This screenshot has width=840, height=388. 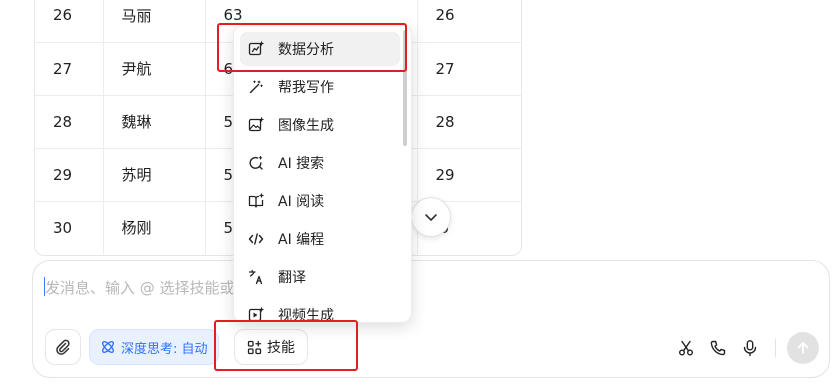 I want to click on ai-code-icon, so click(x=256, y=239).